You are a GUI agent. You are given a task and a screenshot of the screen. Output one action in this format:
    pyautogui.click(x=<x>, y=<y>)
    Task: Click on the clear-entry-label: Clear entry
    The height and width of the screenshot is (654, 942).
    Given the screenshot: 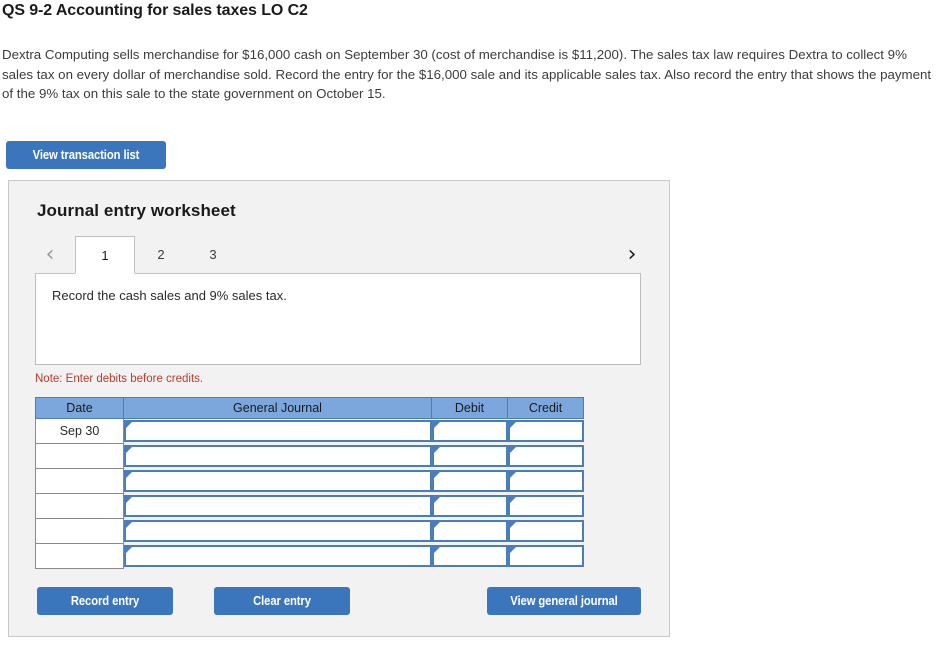 What is the action you would take?
    pyautogui.click(x=282, y=601)
    